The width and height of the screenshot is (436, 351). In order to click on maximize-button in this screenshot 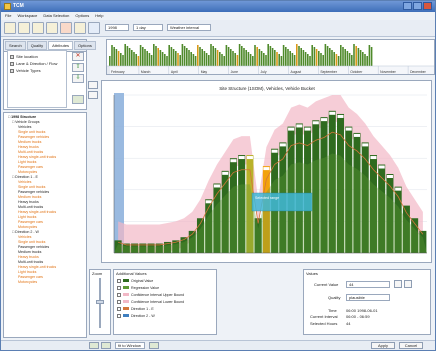, I will do `click(417, 6)`.